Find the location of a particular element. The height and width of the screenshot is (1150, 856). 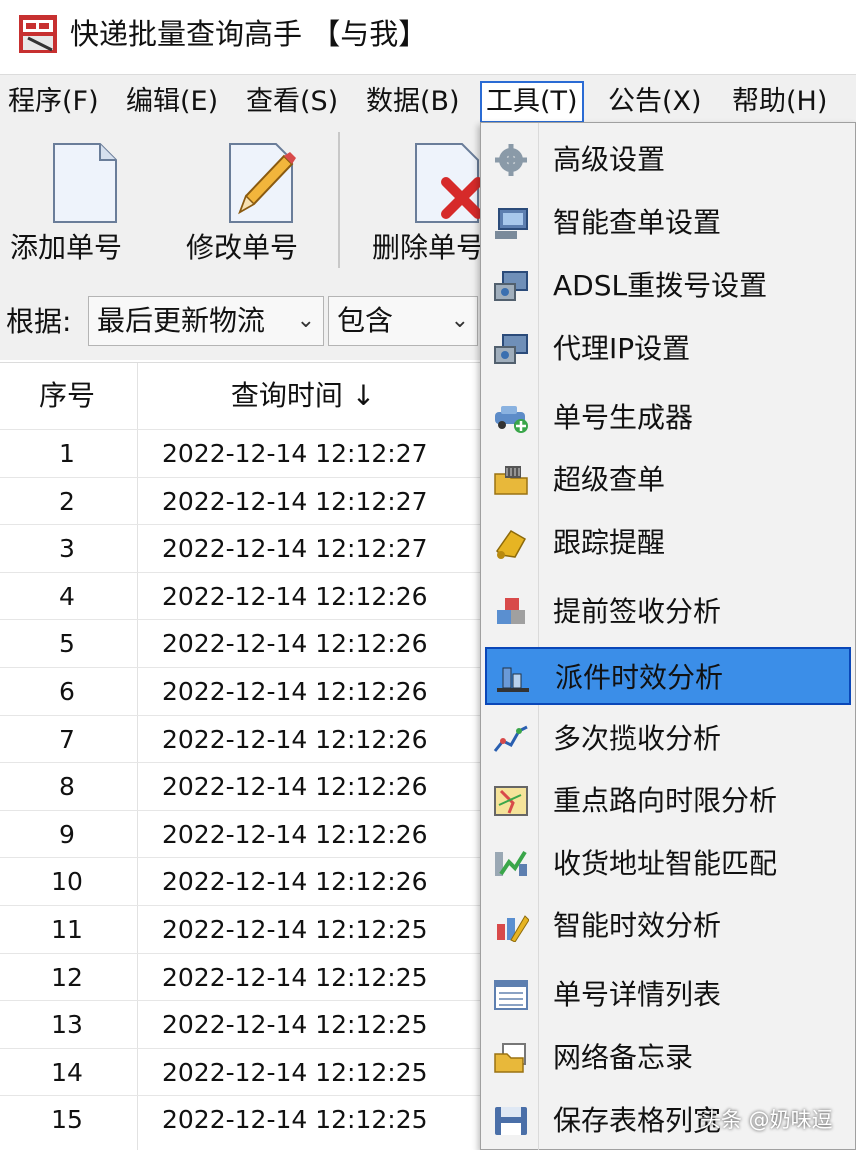

document-icon is located at coordinates (85, 183).